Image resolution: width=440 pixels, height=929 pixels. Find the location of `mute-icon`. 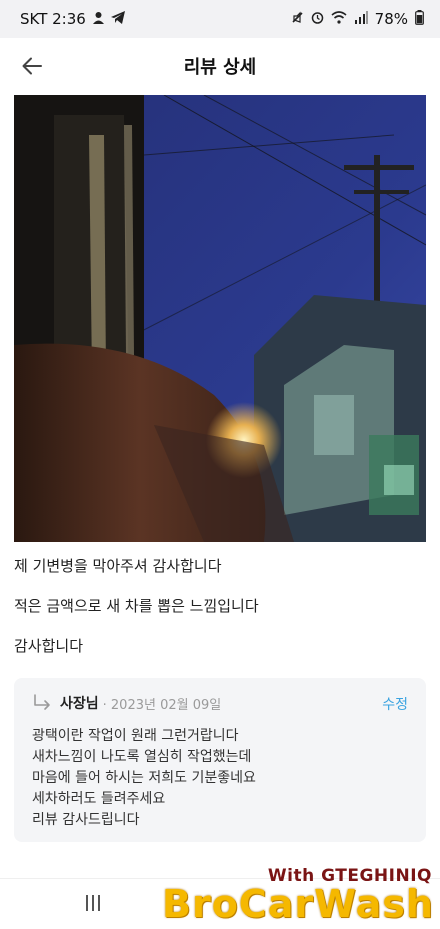

mute-icon is located at coordinates (297, 19).